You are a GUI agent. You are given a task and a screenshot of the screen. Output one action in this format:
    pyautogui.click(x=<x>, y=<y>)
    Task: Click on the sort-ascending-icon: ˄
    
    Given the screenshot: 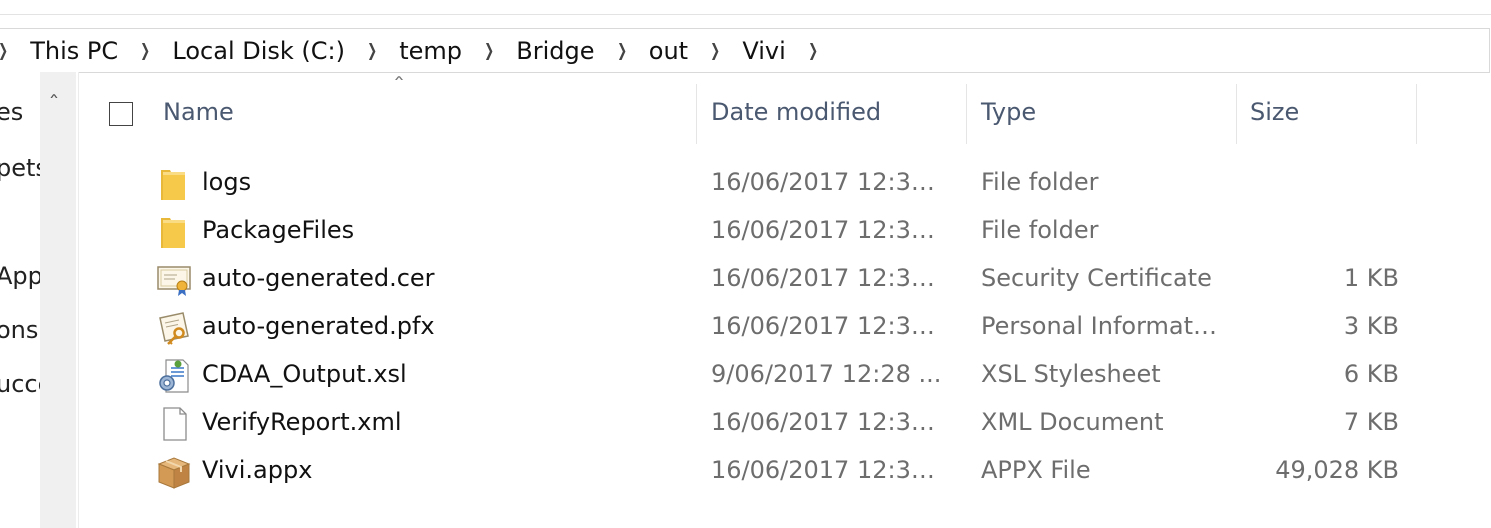 What is the action you would take?
    pyautogui.click(x=399, y=83)
    